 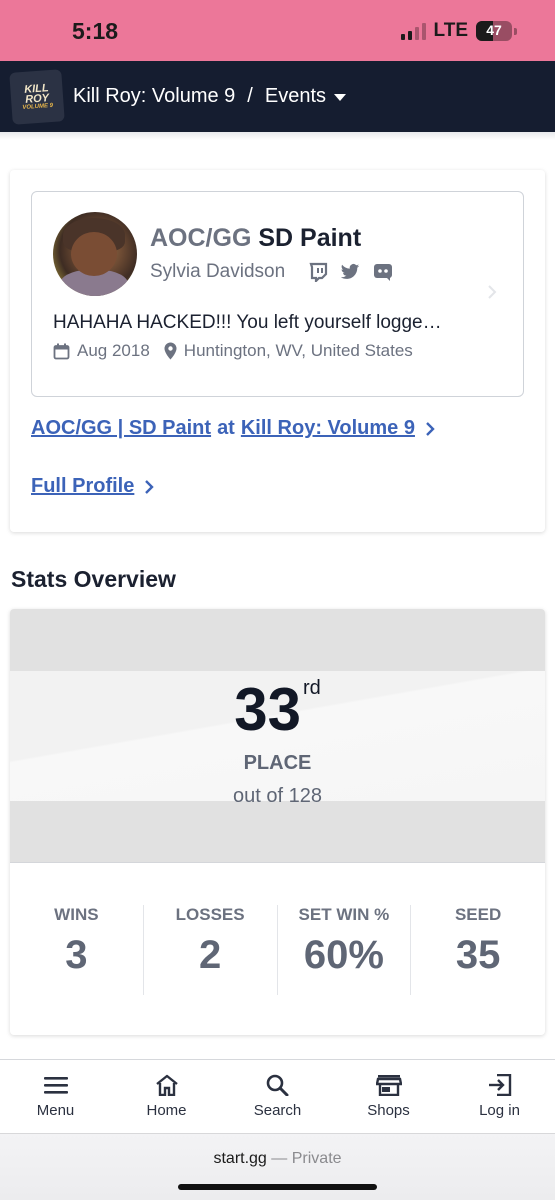 I want to click on discord-icon, so click(x=383, y=272).